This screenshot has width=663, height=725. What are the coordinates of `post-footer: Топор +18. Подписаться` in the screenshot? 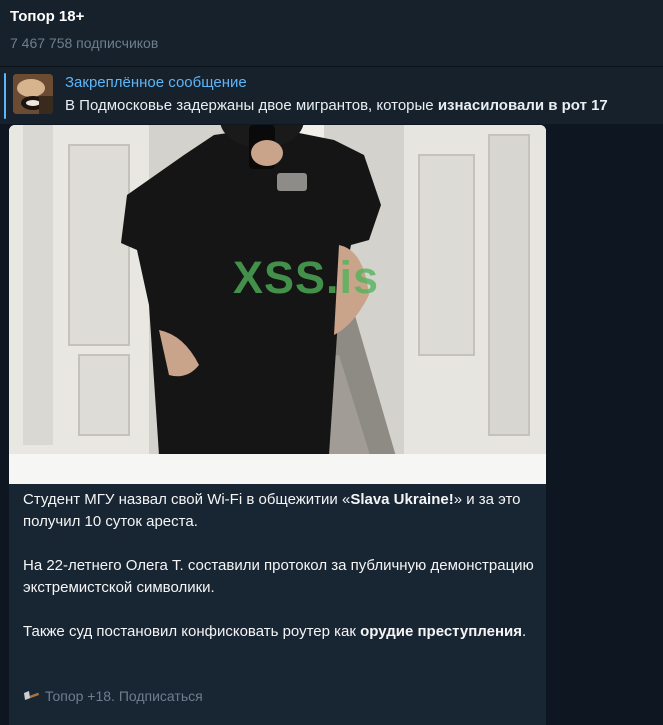 It's located at (113, 696).